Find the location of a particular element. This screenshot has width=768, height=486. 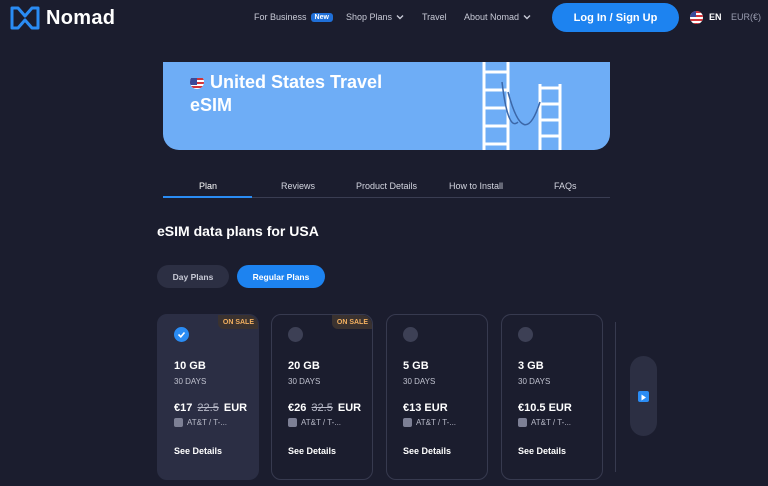

day-plans-toggle: Day Plans is located at coordinates (193, 276).